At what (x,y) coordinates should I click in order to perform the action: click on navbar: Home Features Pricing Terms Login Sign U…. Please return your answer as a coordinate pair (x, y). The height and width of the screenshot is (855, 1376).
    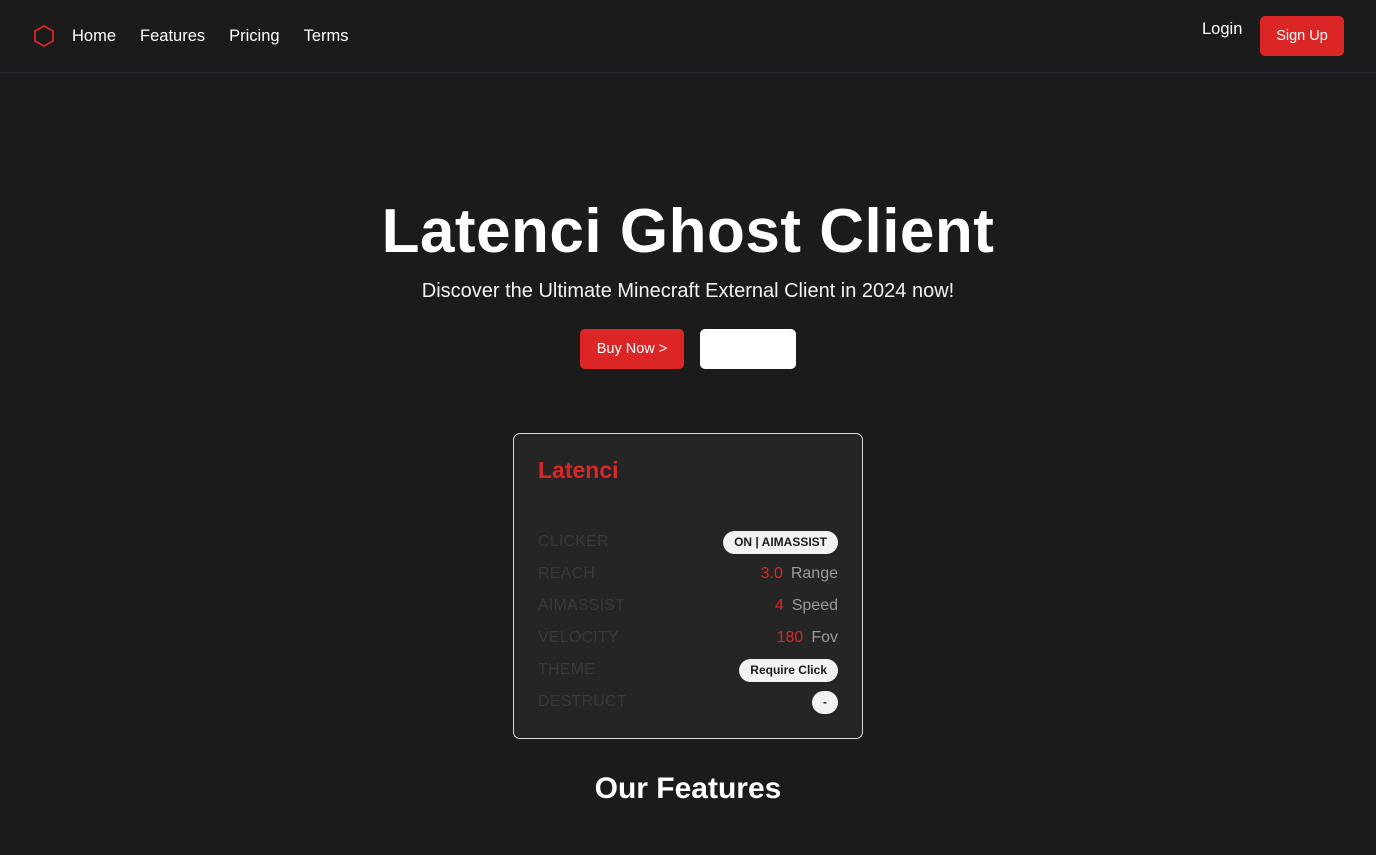
    Looking at the image, I should click on (688, 36).